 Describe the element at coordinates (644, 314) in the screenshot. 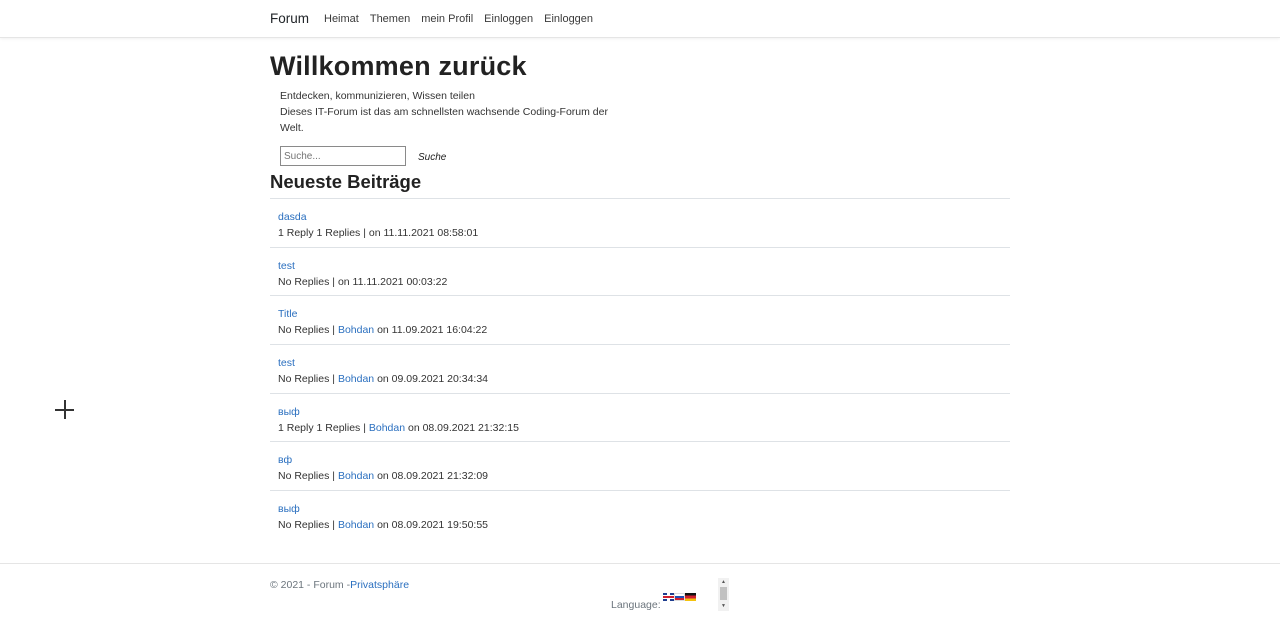

I see `post-title-link: Title` at that location.